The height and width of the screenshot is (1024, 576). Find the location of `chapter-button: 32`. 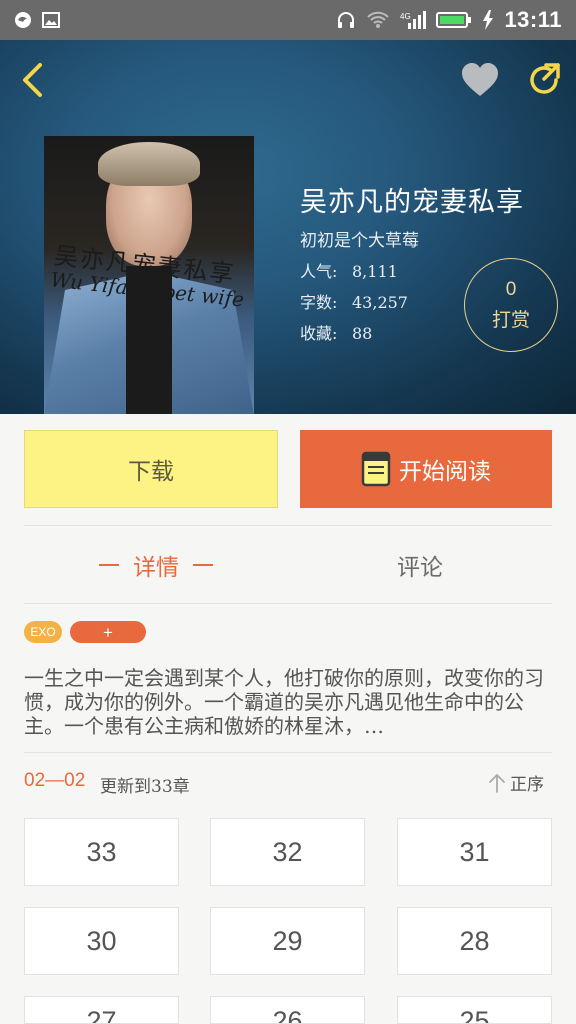

chapter-button: 32 is located at coordinates (287, 852).